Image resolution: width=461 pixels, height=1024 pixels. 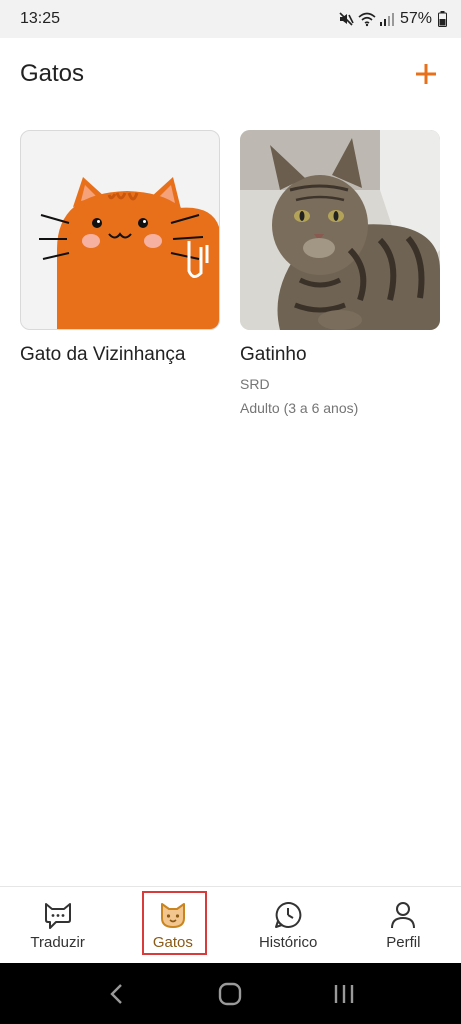 I want to click on mute-icon, so click(x=346, y=19).